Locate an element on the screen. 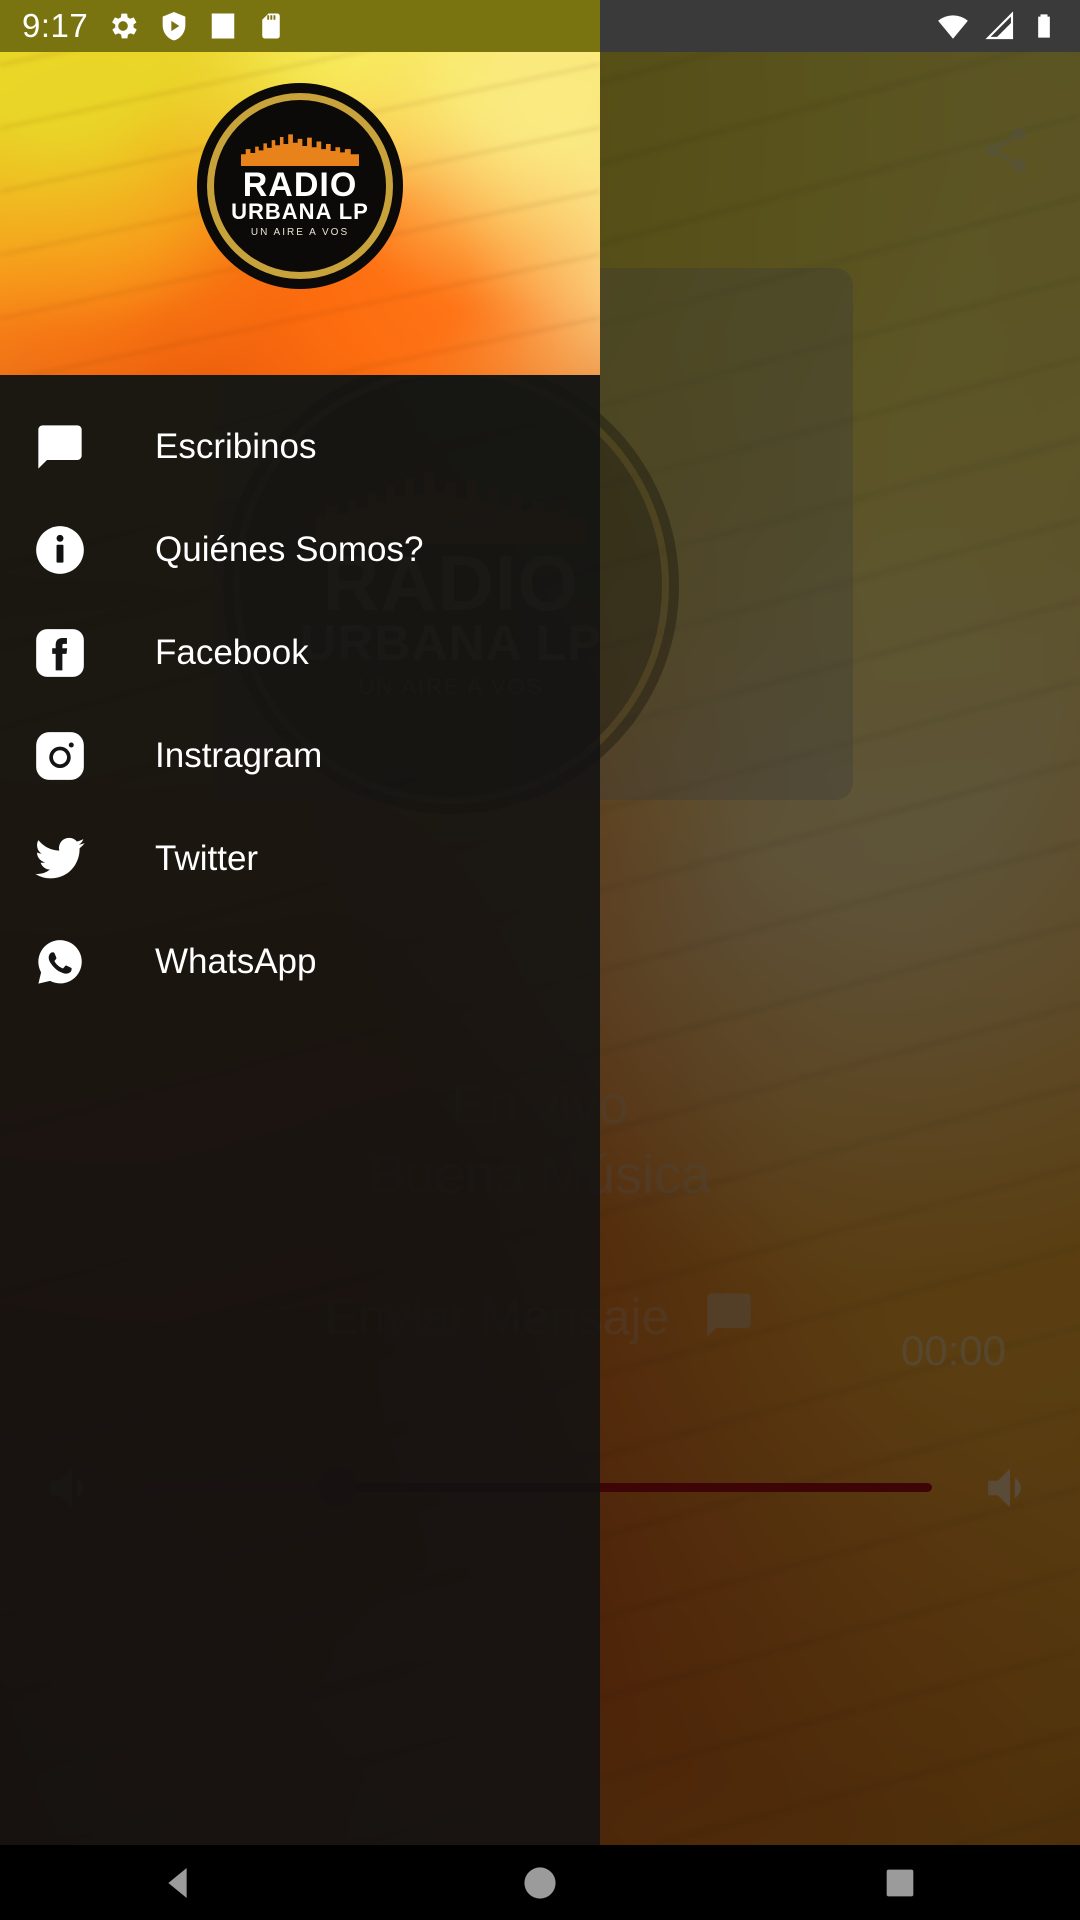  sidebar-item-instagram: Instragram is located at coordinates (300, 755).